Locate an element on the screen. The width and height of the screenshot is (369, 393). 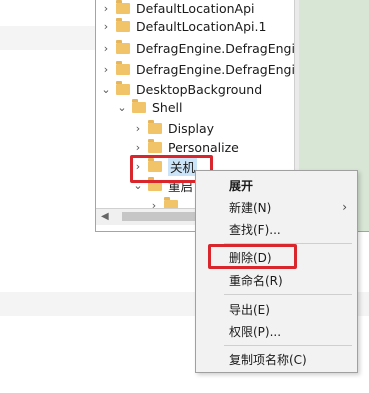
tree-item-child-partial: › is located at coordinates (166, 201).